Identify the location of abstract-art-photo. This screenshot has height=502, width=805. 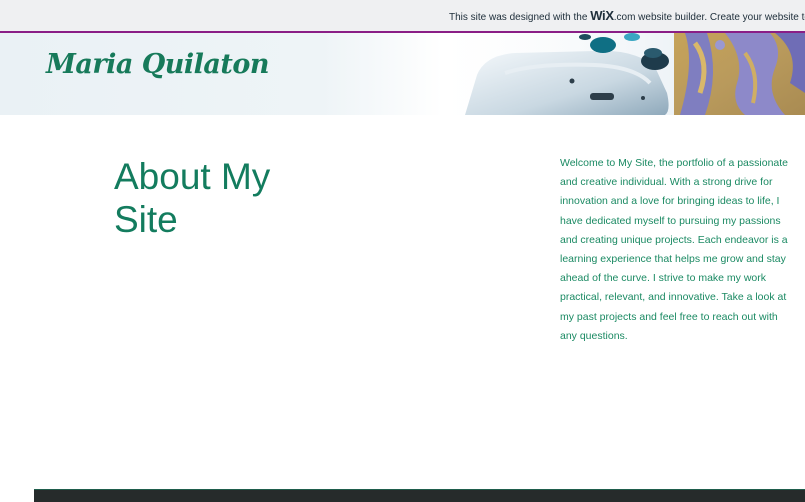
(739, 74).